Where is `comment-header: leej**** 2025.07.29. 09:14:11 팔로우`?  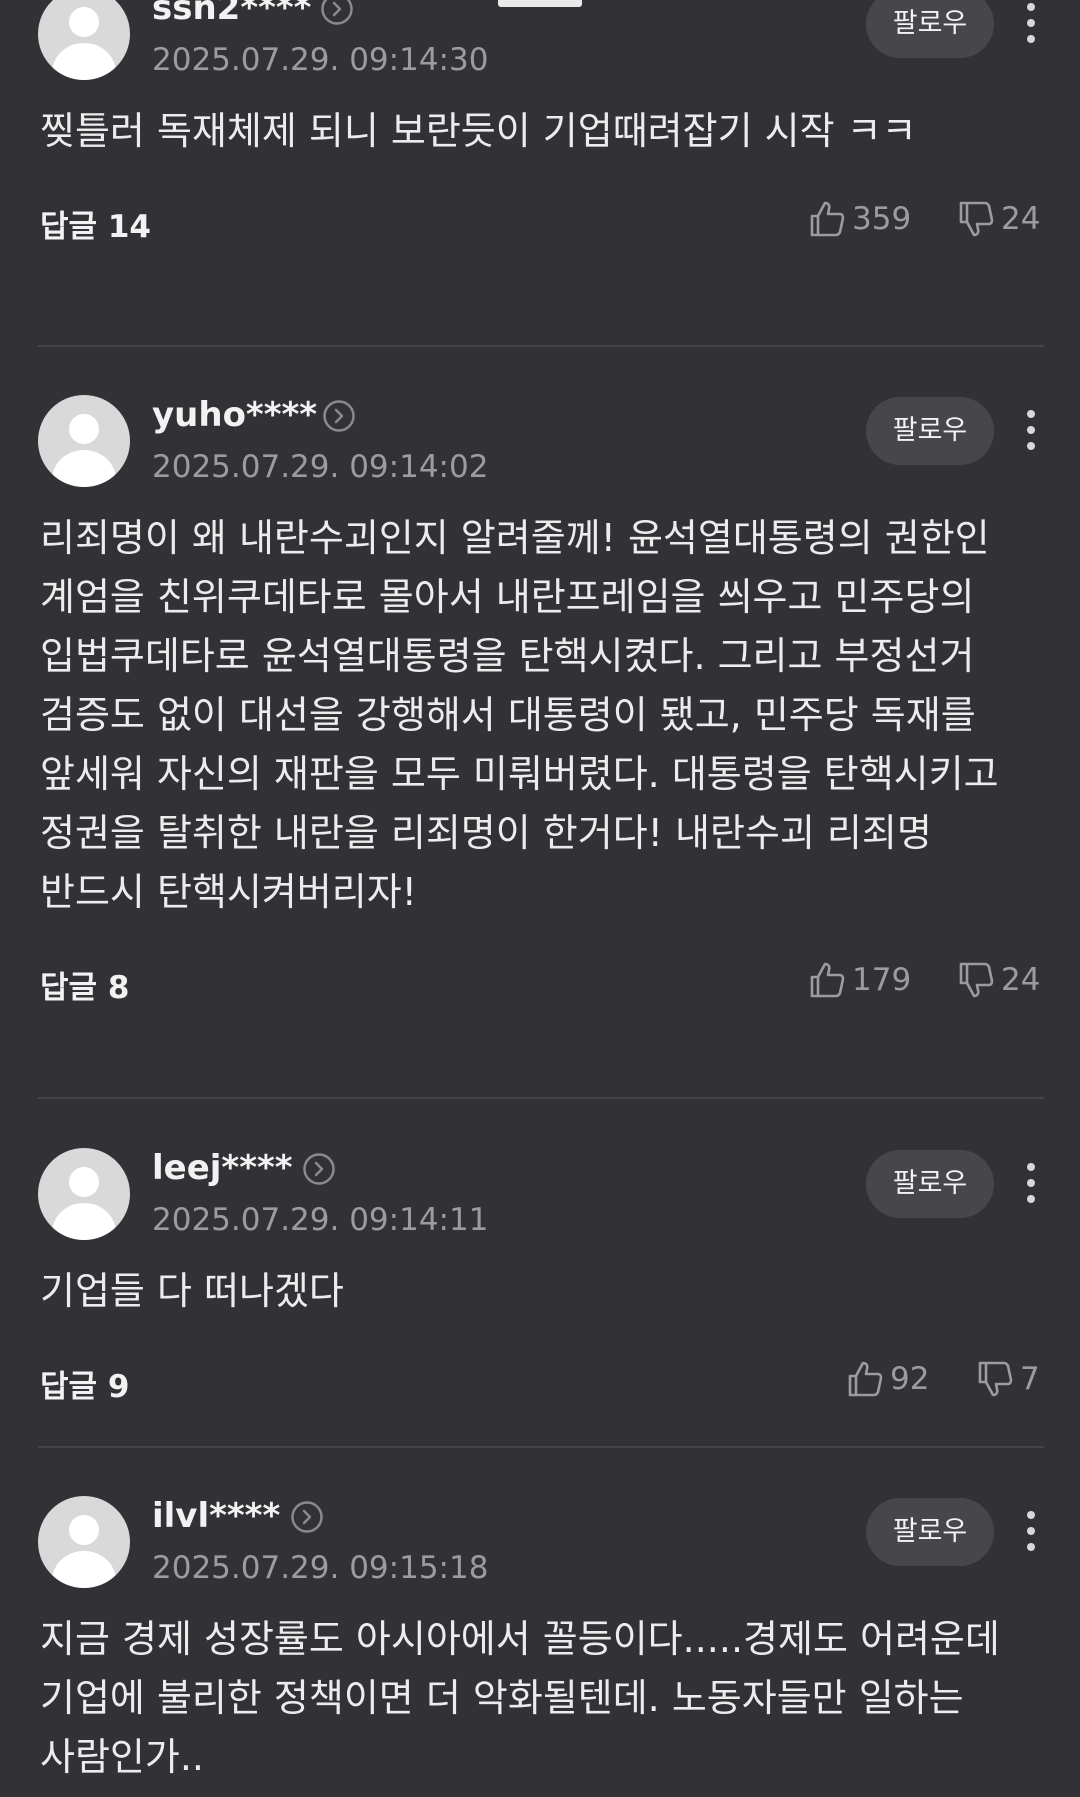
comment-header: leej**** 2025.07.29. 09:14:11 팔로우 is located at coordinates (540, 1203).